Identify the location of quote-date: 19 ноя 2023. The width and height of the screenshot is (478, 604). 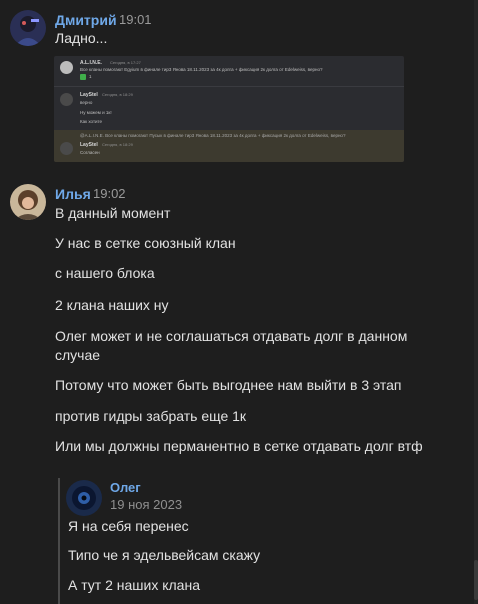
(146, 504).